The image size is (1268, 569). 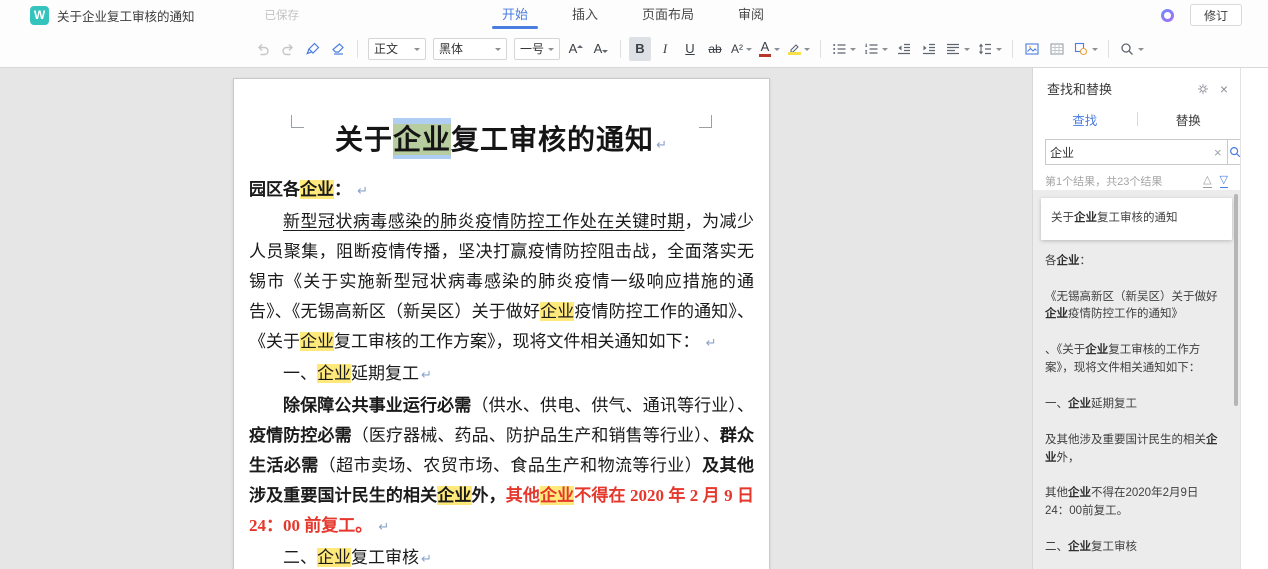 What do you see at coordinates (338, 49) in the screenshot?
I see `clear-format-eraser-icon` at bounding box center [338, 49].